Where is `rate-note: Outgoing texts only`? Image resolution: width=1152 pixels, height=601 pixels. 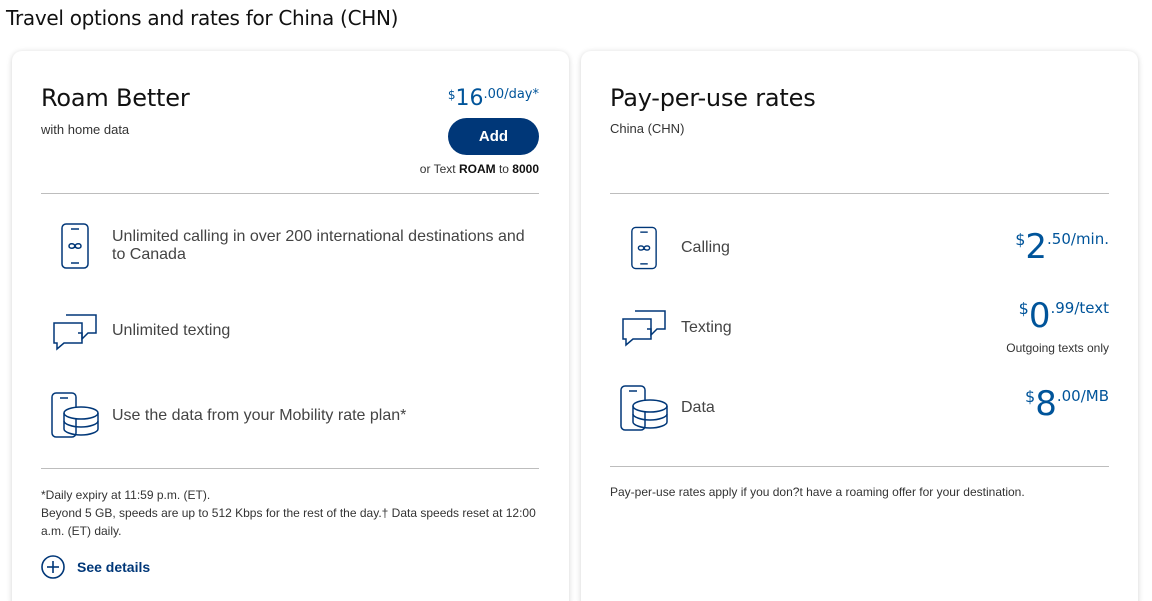
rate-note: Outgoing texts only is located at coordinates (1057, 348).